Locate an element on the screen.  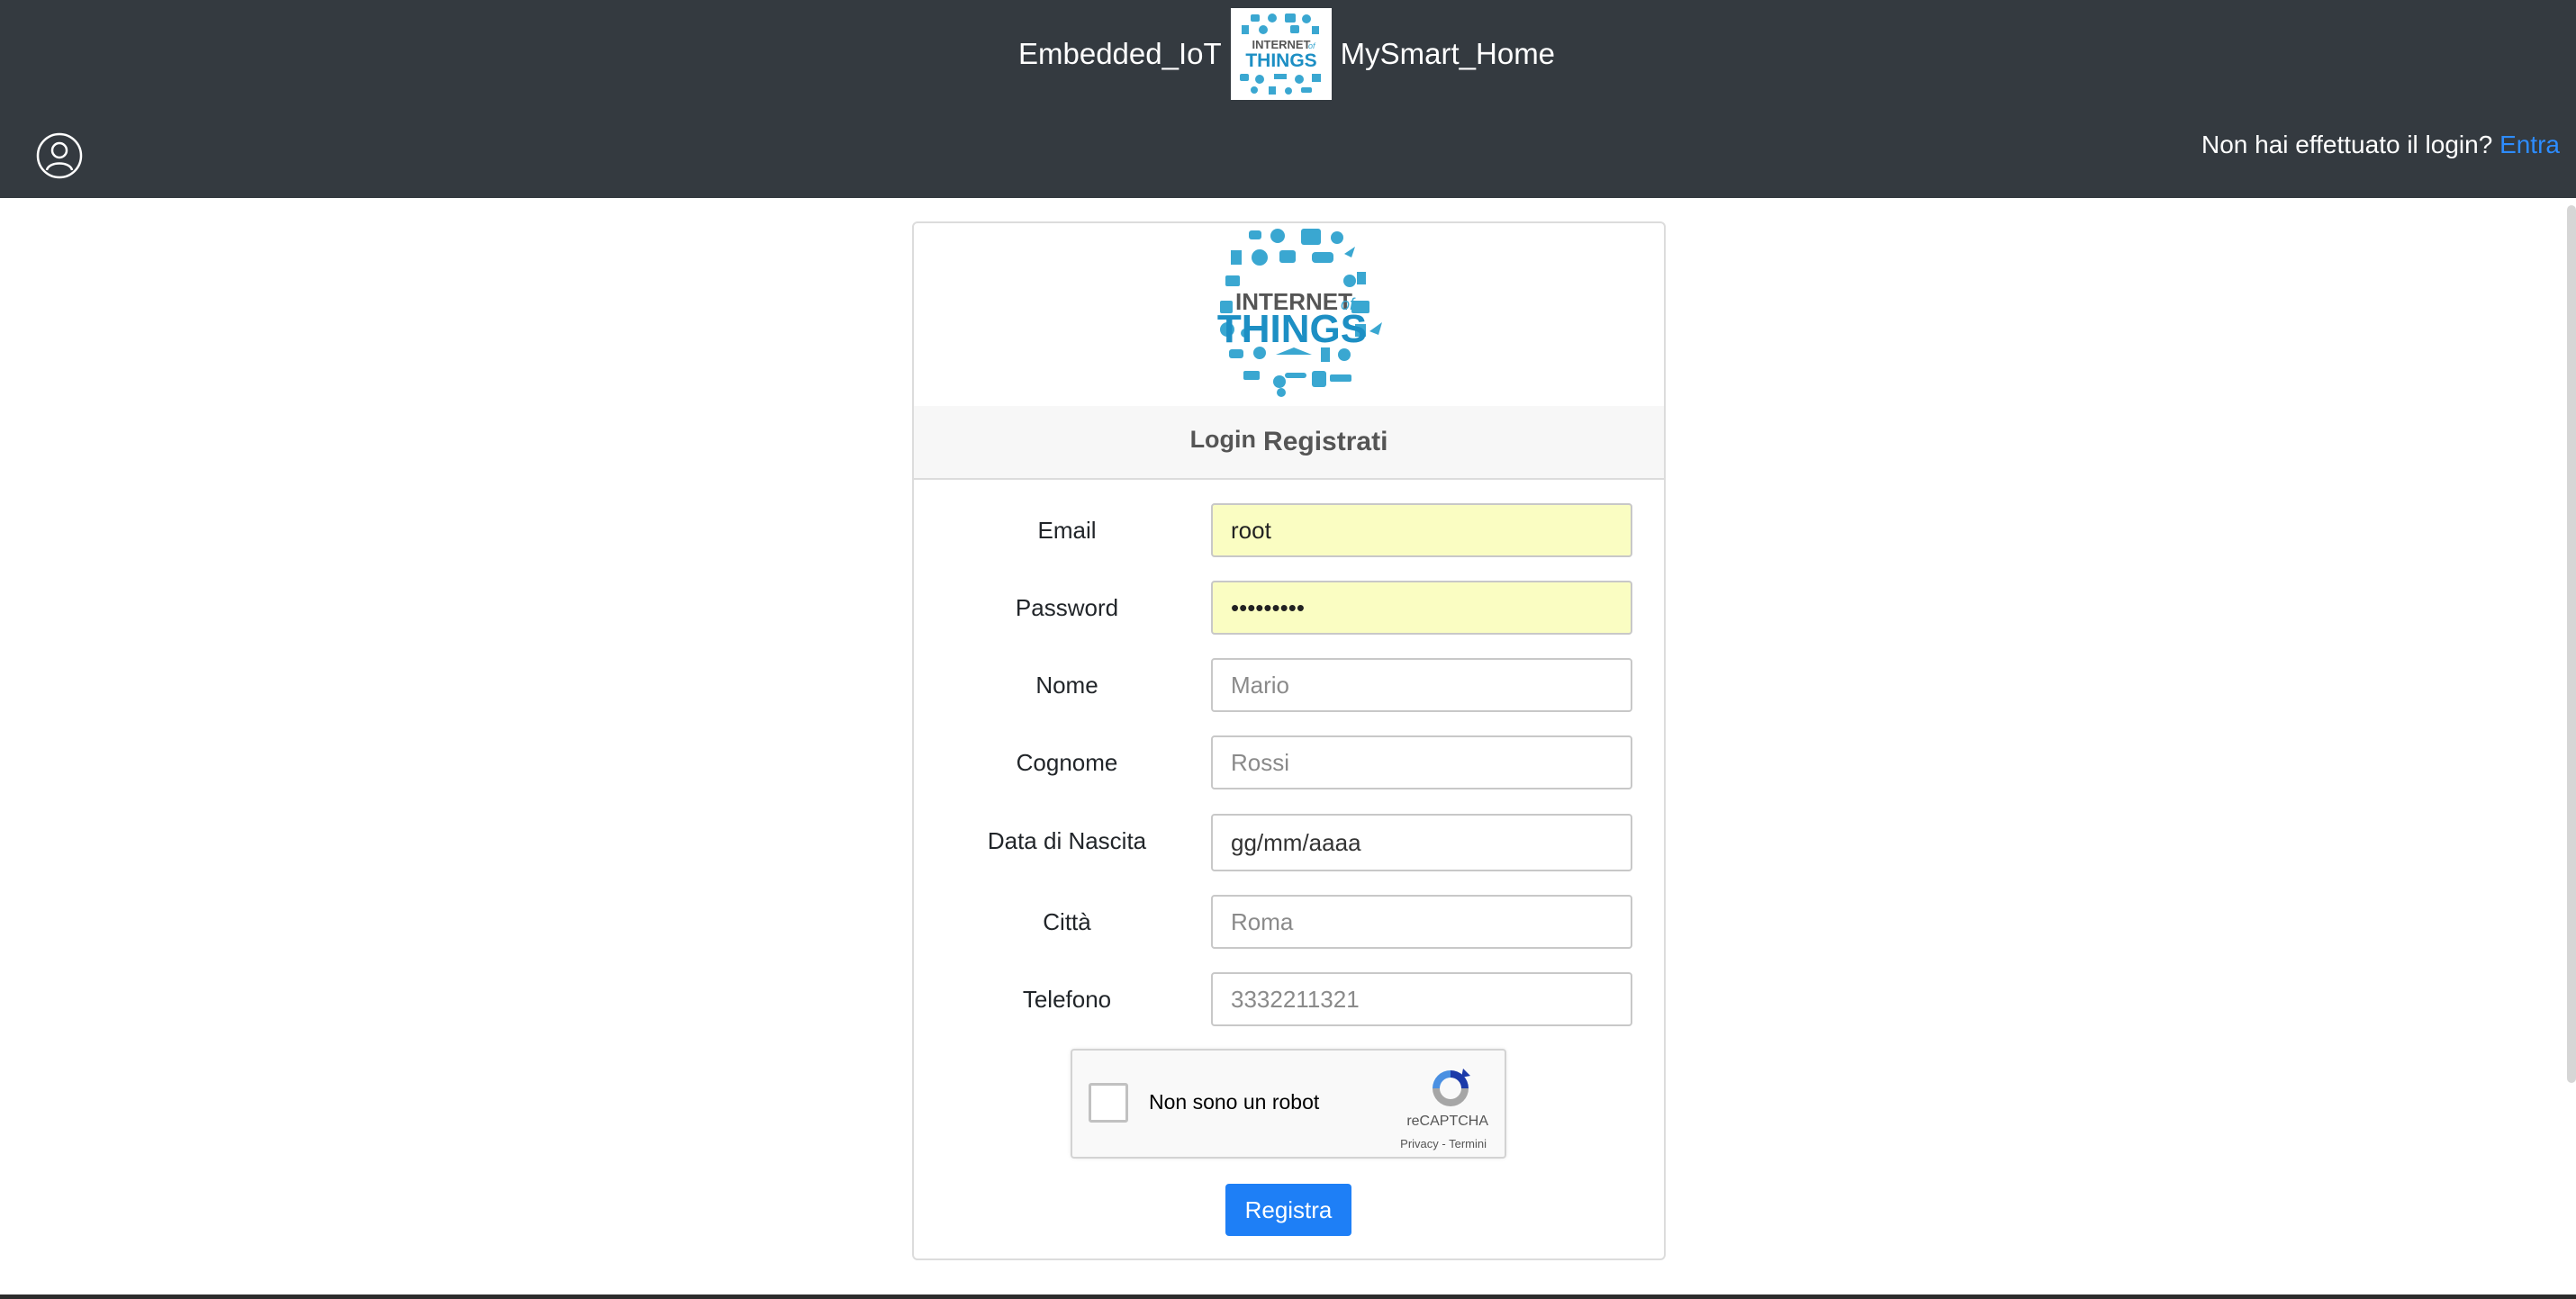
recaptcha-label: Non sono un robot is located at coordinates (1234, 1102).